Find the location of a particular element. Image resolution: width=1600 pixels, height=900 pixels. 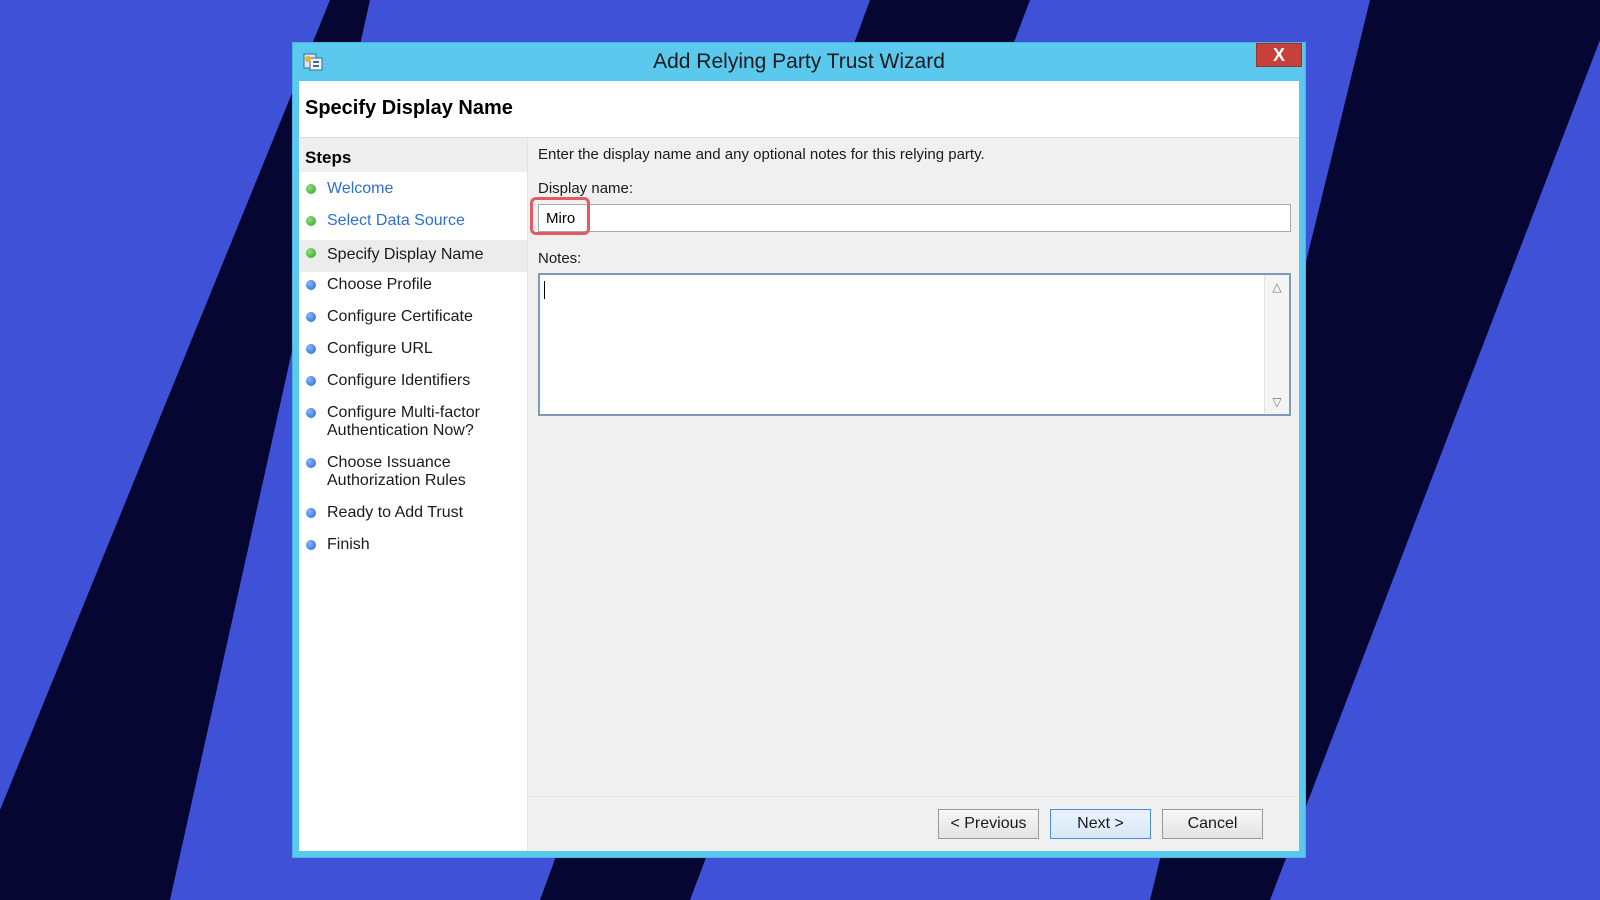

step-specify-display-name: Specify Display Name is located at coordinates (413, 256).